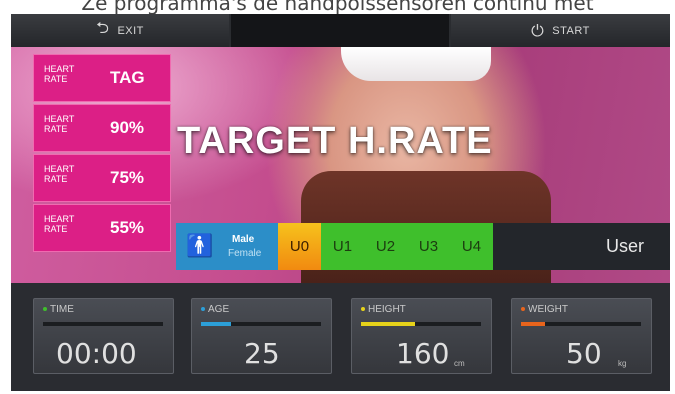  Describe the element at coordinates (584, 353) in the screenshot. I see `weight-value: 50` at that location.